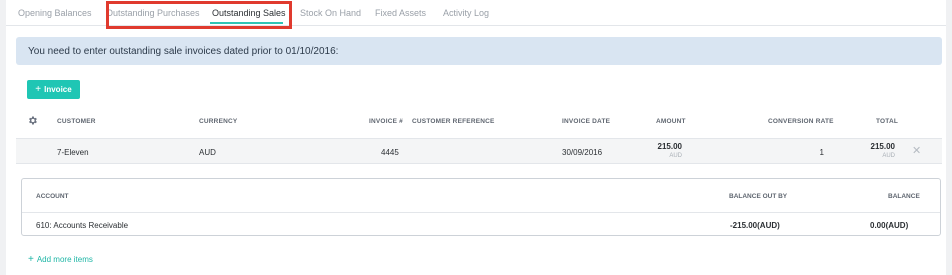 Image resolution: width=952 pixels, height=275 pixels. Describe the element at coordinates (815, 152) in the screenshot. I see `row-conversion-rate: 1` at that location.